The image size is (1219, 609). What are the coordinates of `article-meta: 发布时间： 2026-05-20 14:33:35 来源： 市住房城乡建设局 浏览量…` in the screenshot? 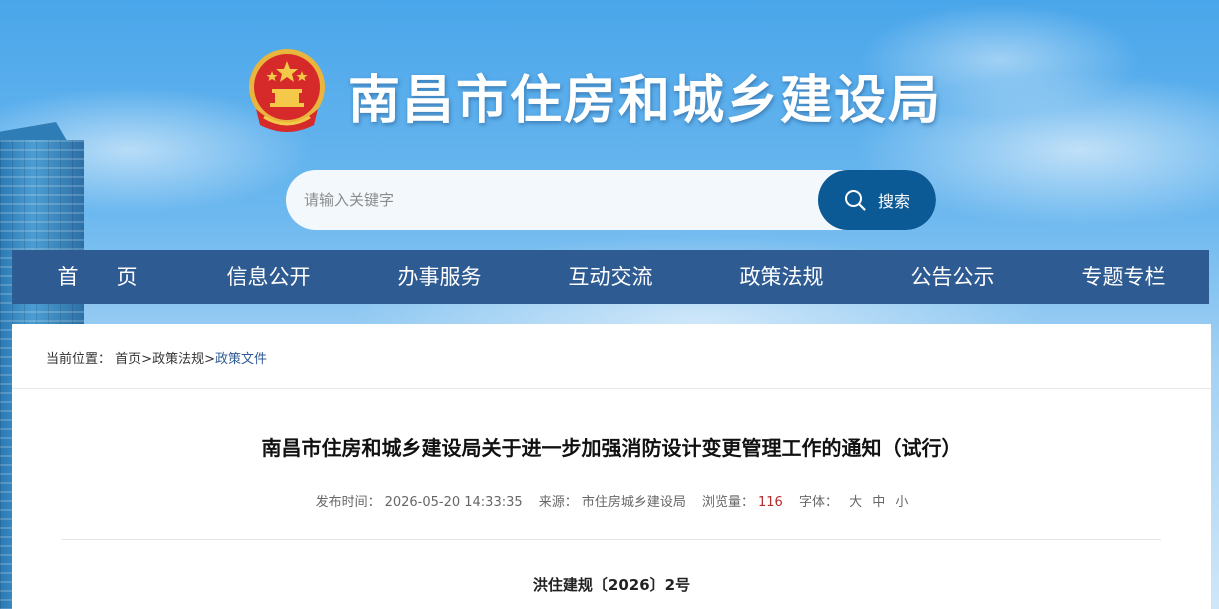 It's located at (611, 500).